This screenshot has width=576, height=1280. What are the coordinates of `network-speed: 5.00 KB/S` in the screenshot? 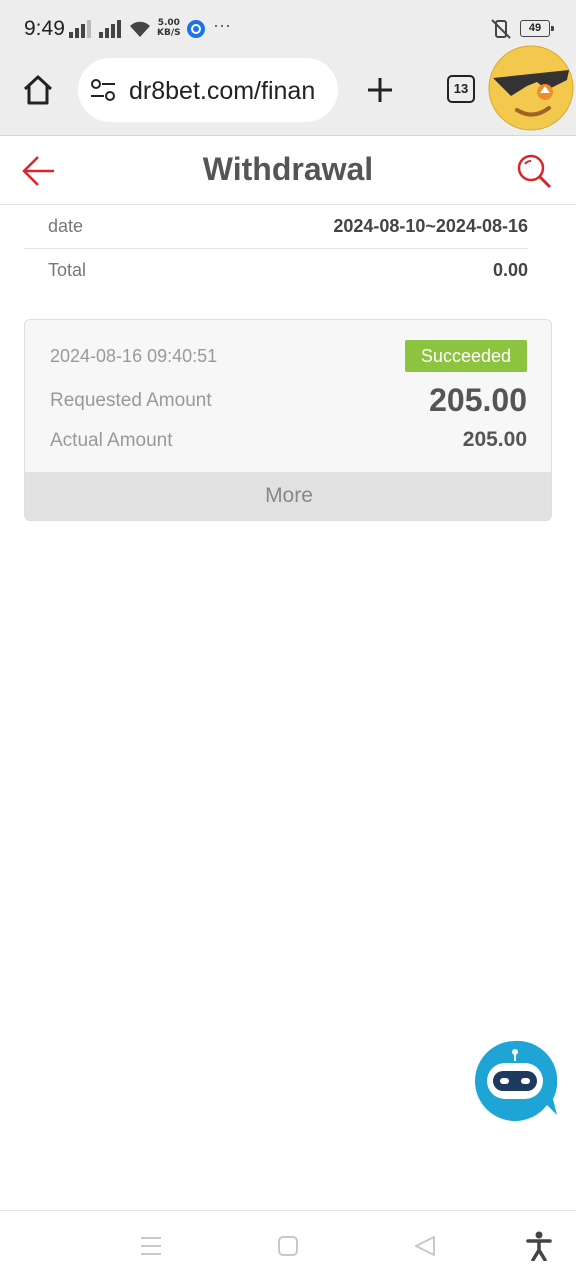 It's located at (169, 28).